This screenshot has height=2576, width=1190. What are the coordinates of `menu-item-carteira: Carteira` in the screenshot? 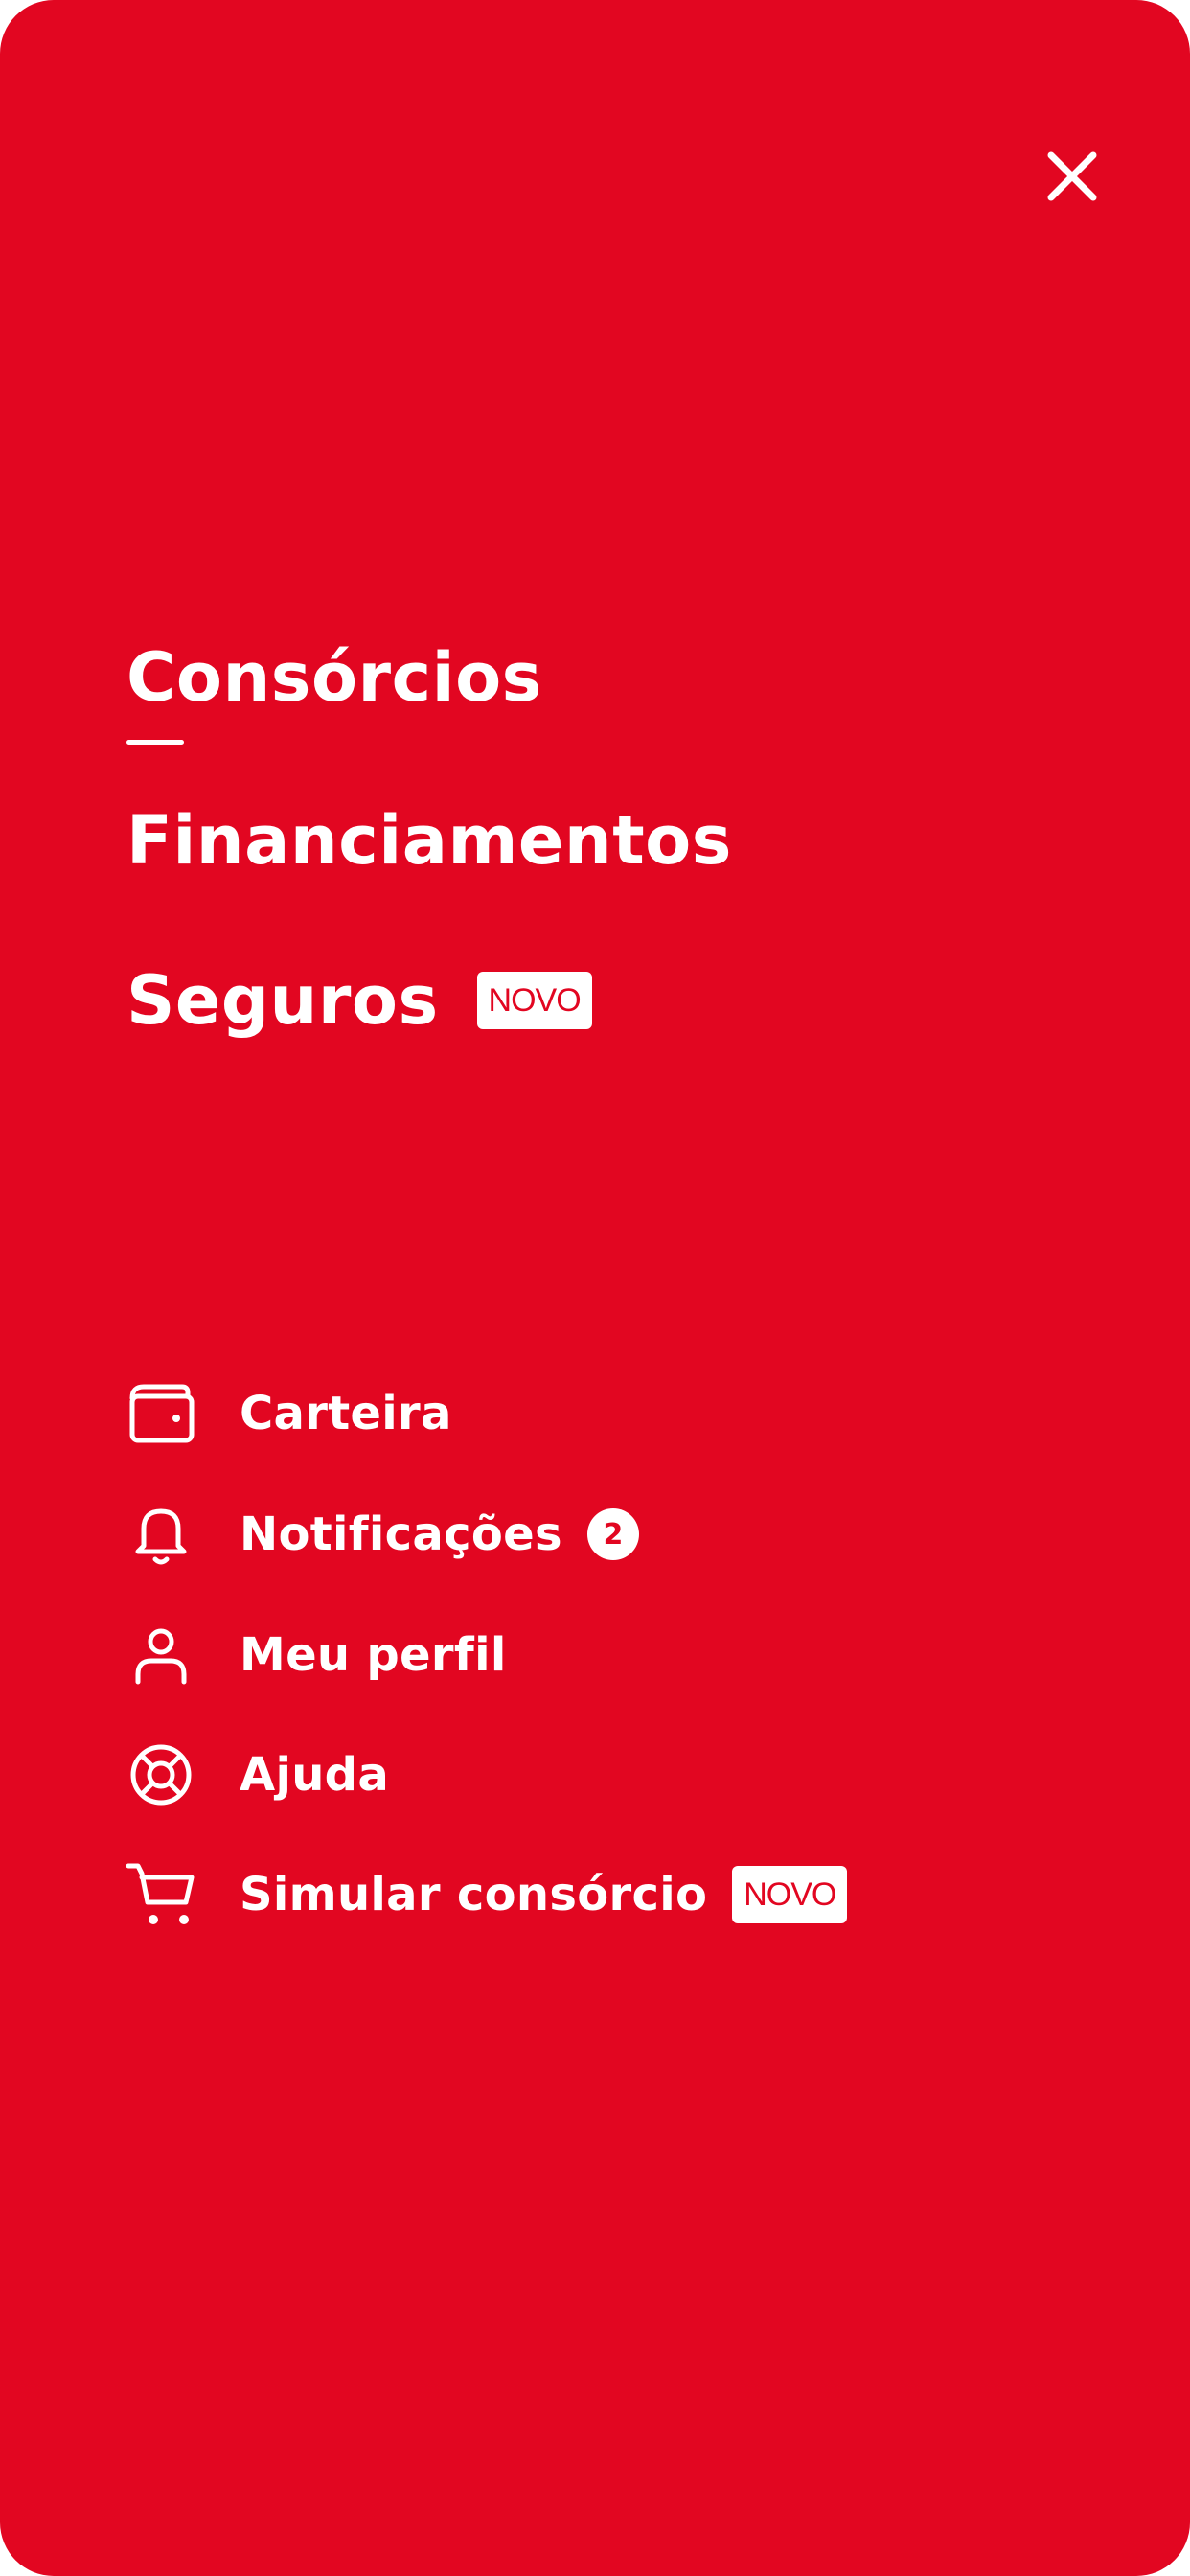 It's located at (289, 1413).